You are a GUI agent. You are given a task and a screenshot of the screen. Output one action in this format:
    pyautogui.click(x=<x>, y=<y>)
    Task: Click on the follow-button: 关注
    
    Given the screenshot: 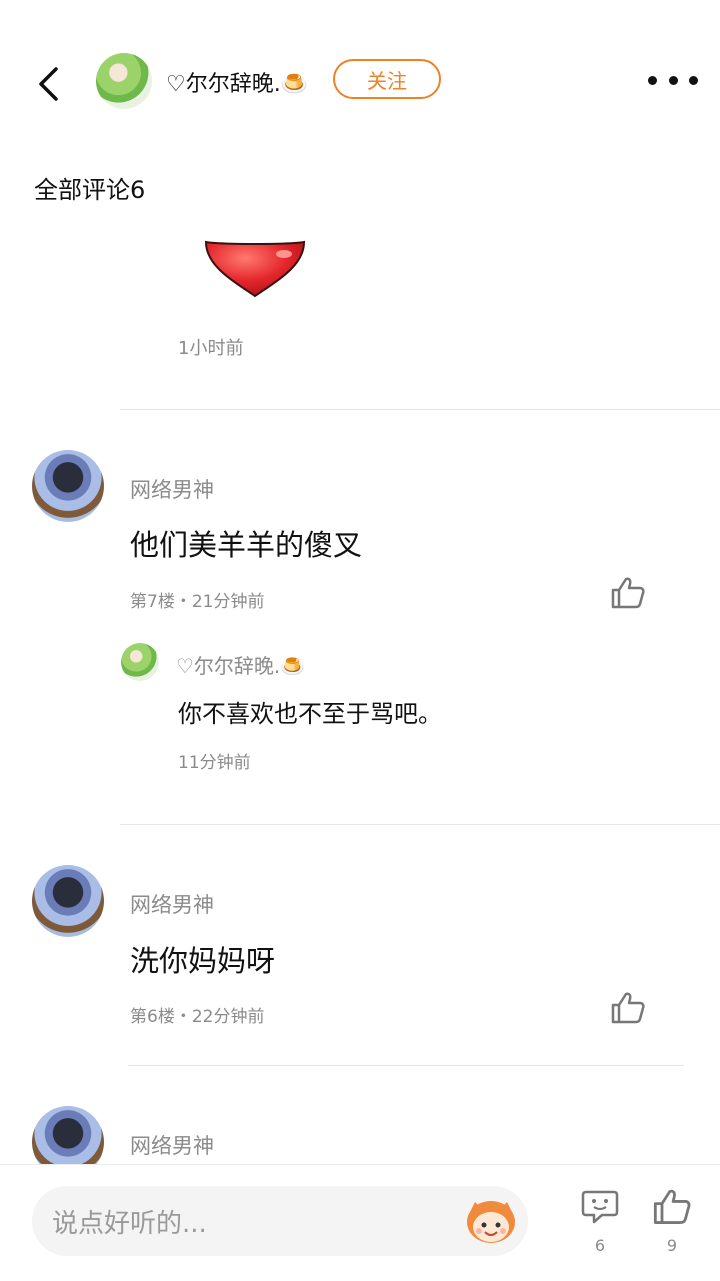 What is the action you would take?
    pyautogui.click(x=387, y=79)
    